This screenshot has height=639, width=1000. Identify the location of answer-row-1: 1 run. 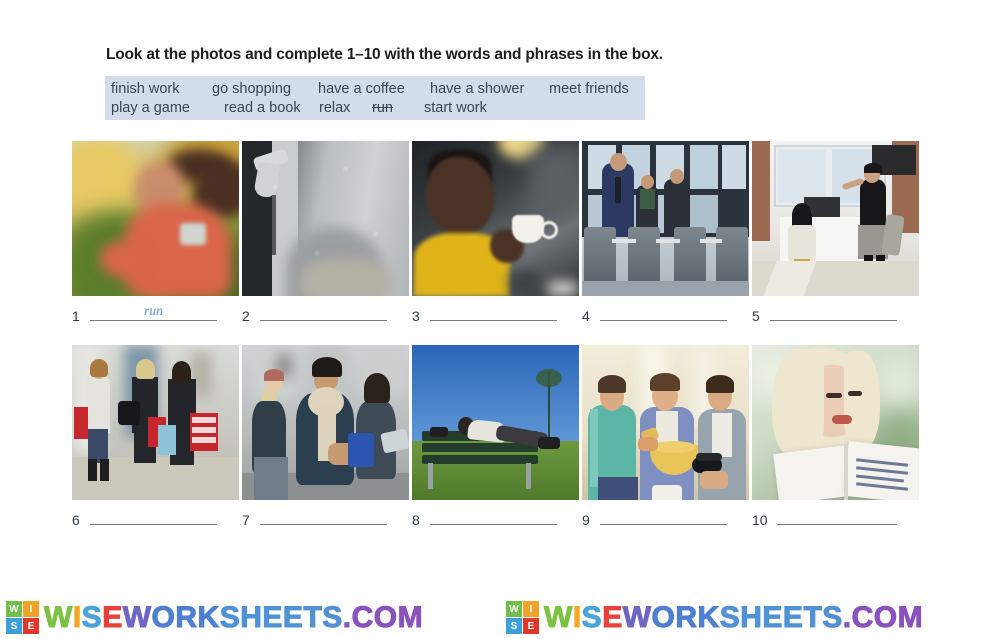
(155, 313).